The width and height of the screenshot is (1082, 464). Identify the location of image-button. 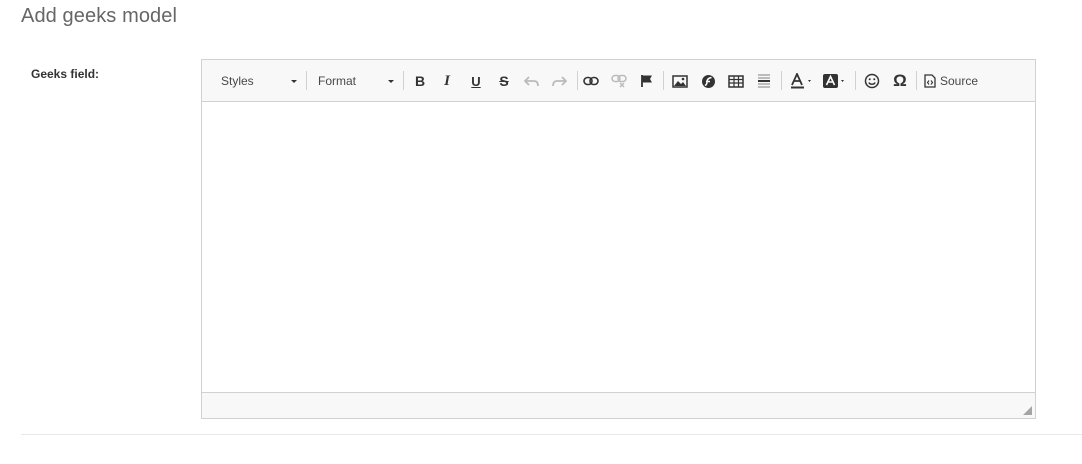
(680, 81).